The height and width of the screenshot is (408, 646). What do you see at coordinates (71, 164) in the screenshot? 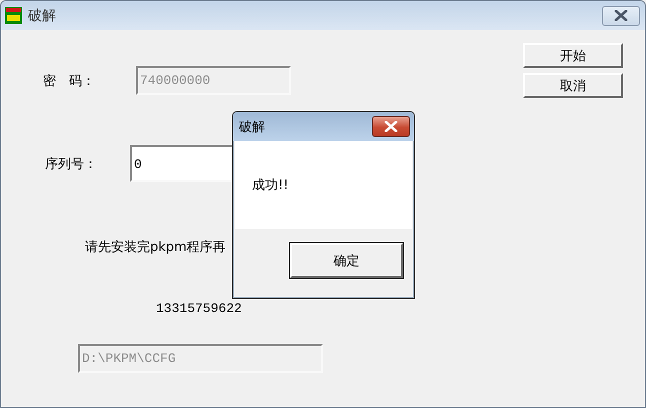
I see `serial-label: 序列号：` at bounding box center [71, 164].